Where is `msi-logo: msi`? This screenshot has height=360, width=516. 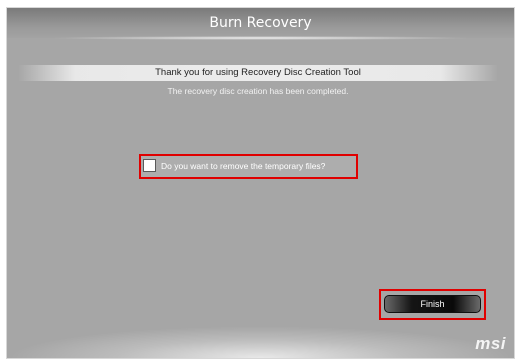 msi-logo: msi is located at coordinates (490, 343).